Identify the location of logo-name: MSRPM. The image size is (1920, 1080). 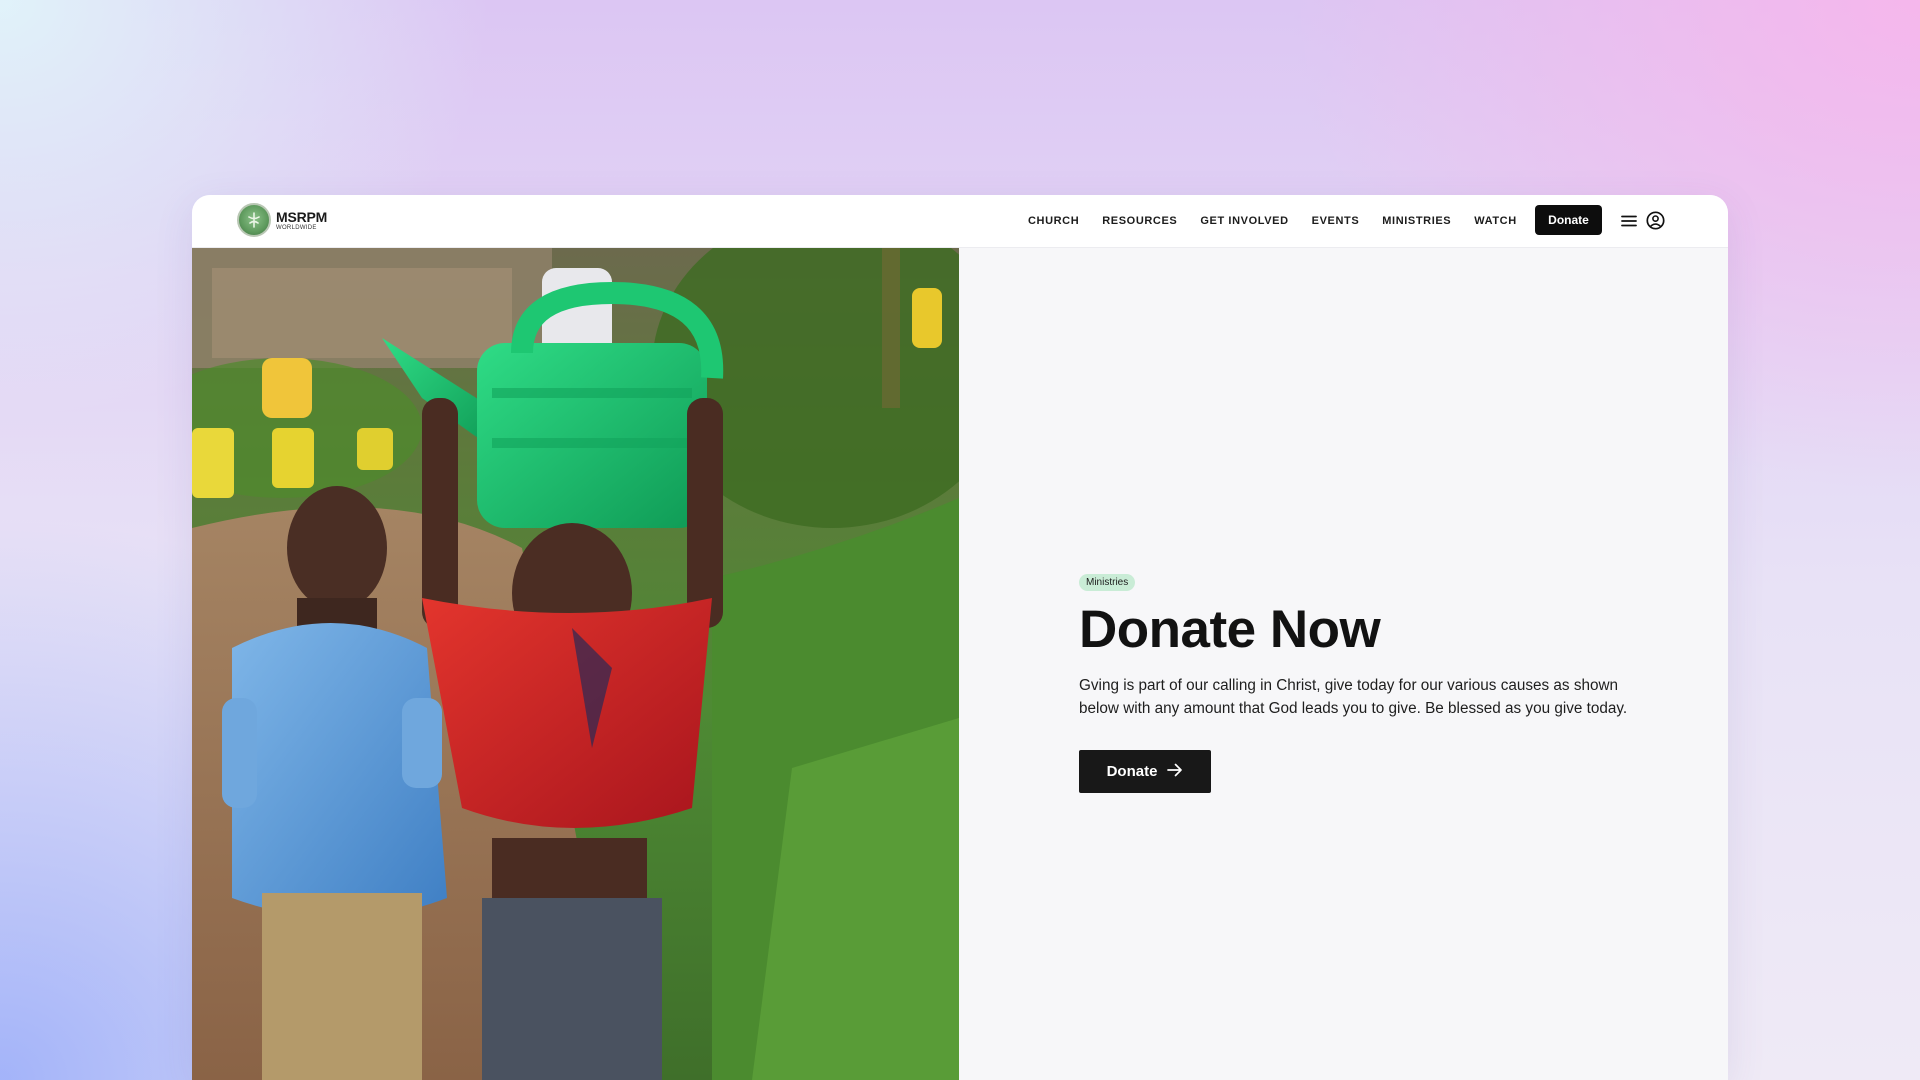
(302, 216).